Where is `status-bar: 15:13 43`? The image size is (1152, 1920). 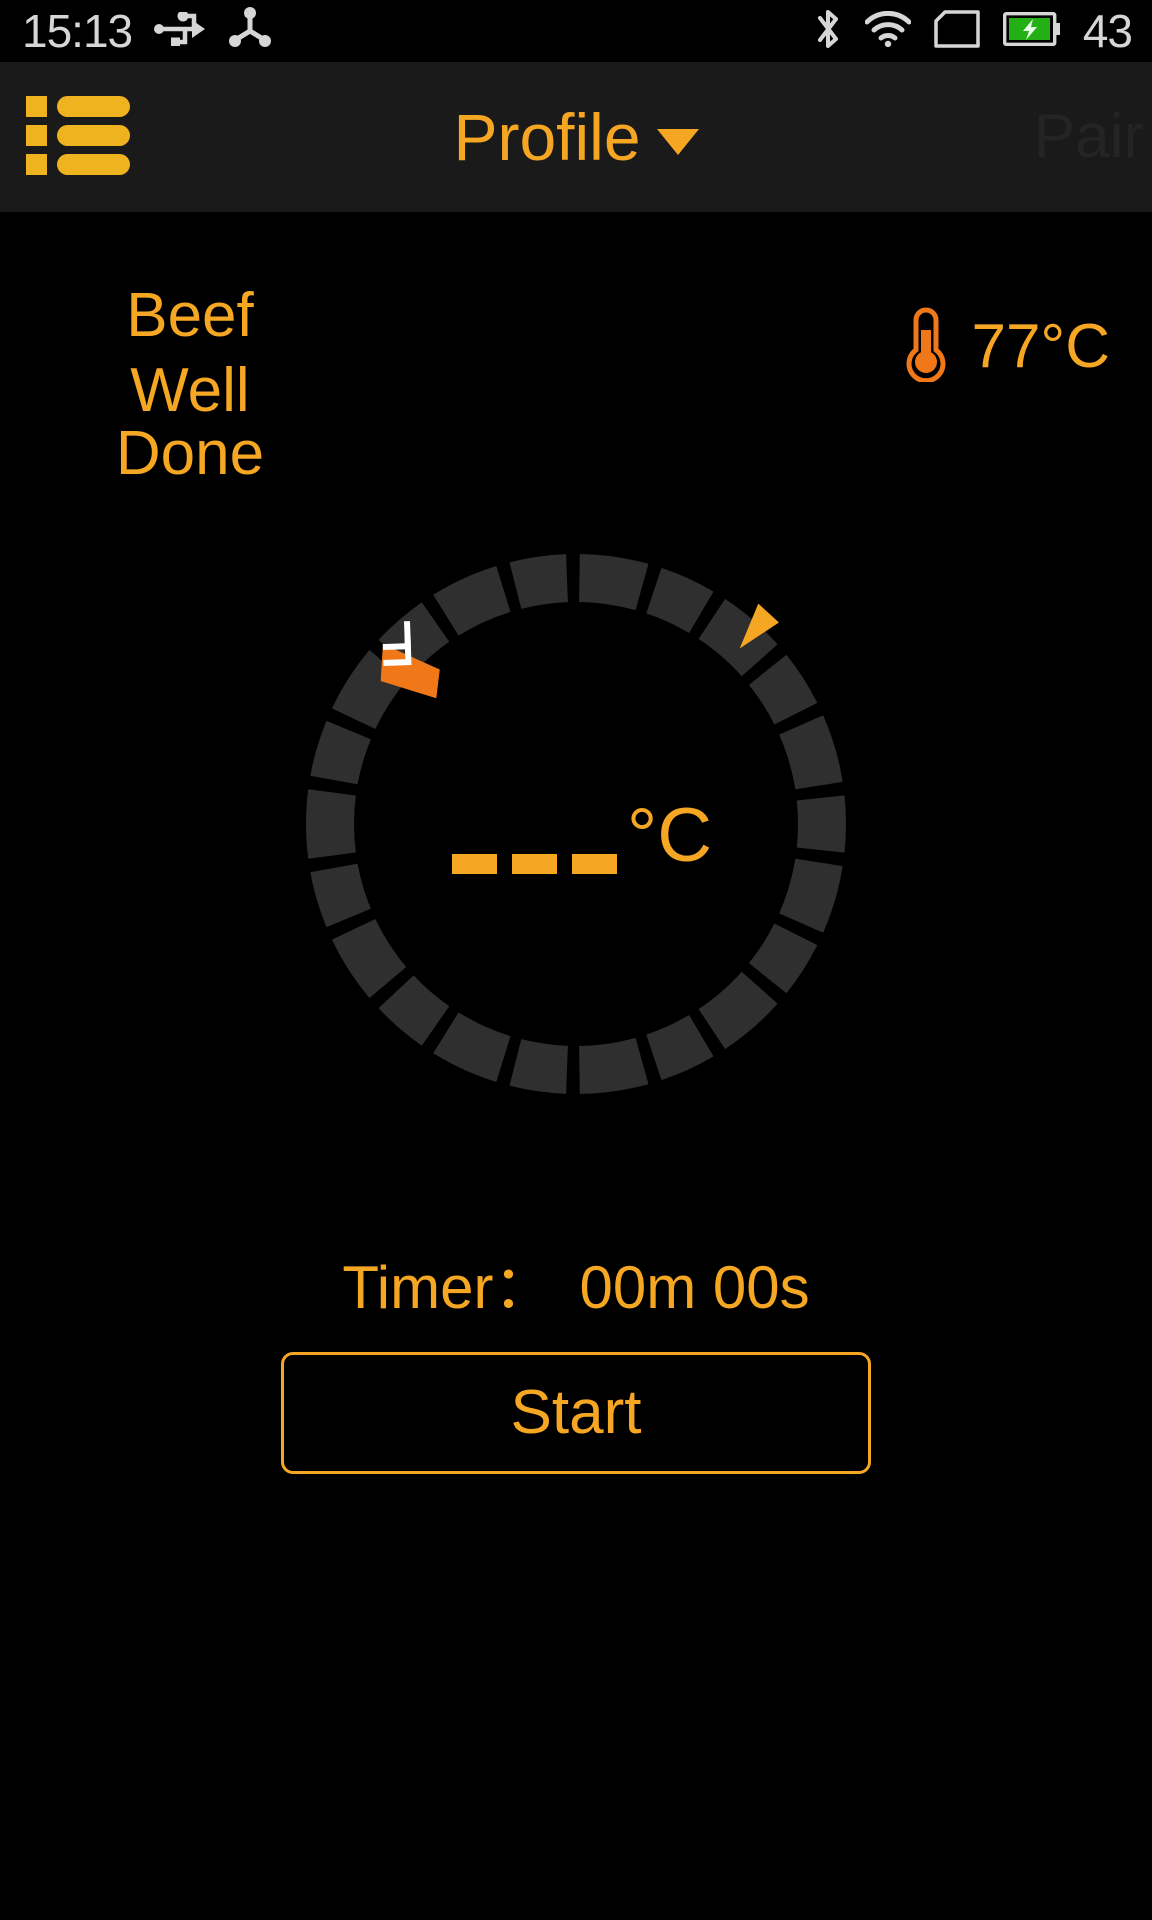
status-bar: 15:13 43 is located at coordinates (576, 31).